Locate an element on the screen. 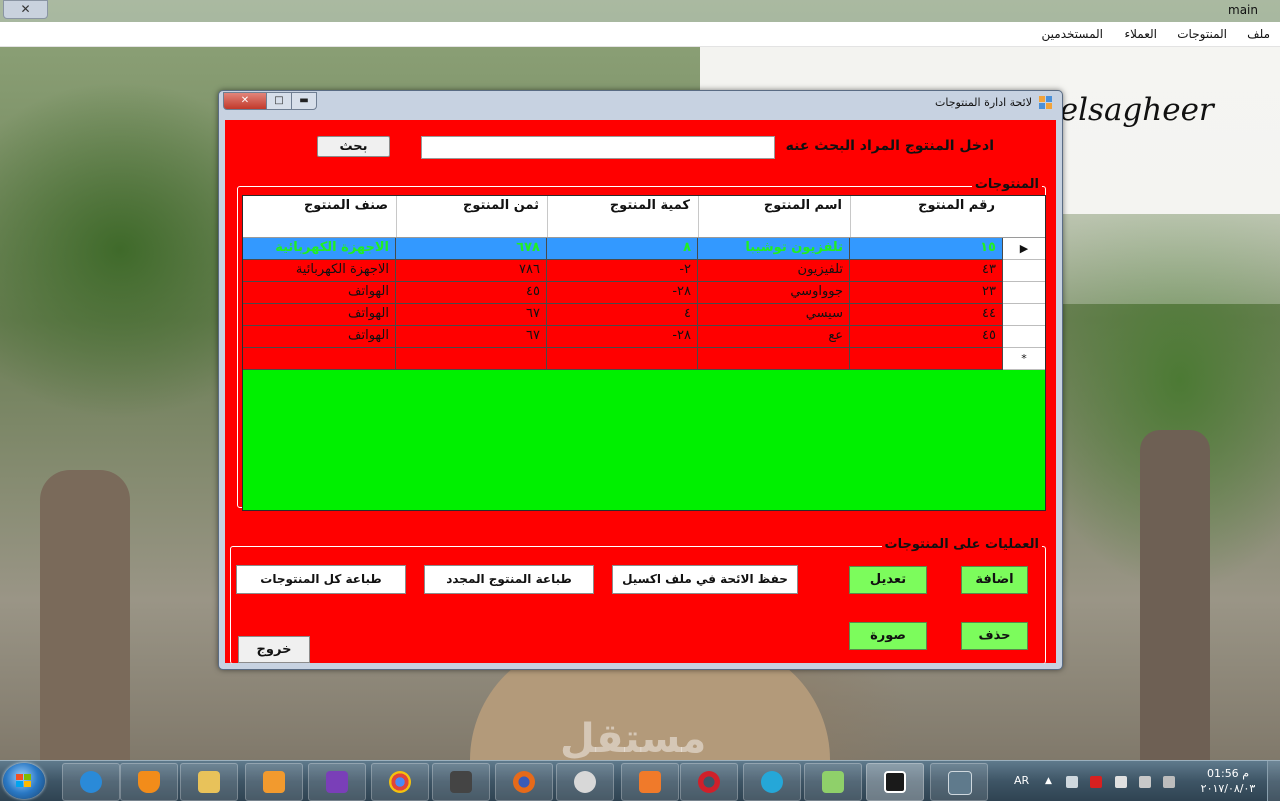 The image size is (1280, 801). cell-price: ٧٨٦ is located at coordinates (471, 271).